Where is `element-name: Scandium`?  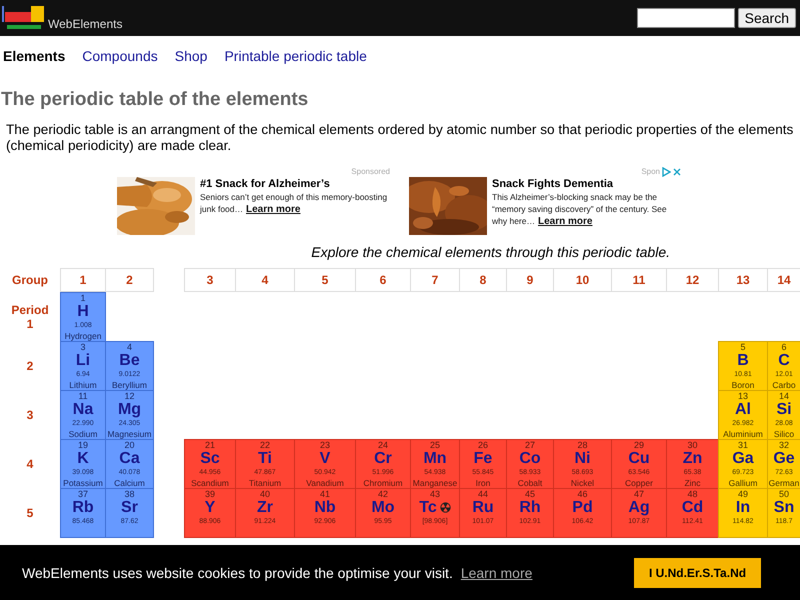 element-name: Scandium is located at coordinates (210, 483).